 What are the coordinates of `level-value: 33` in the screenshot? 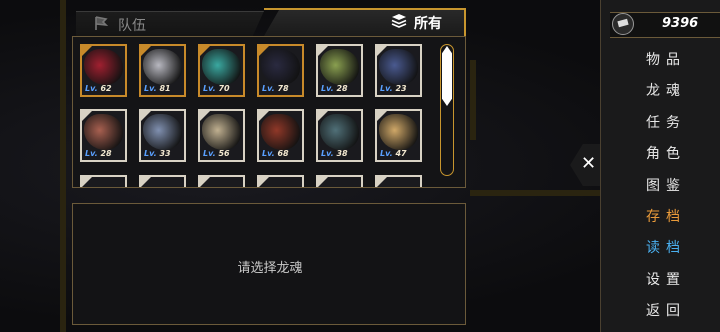 It's located at (165, 153).